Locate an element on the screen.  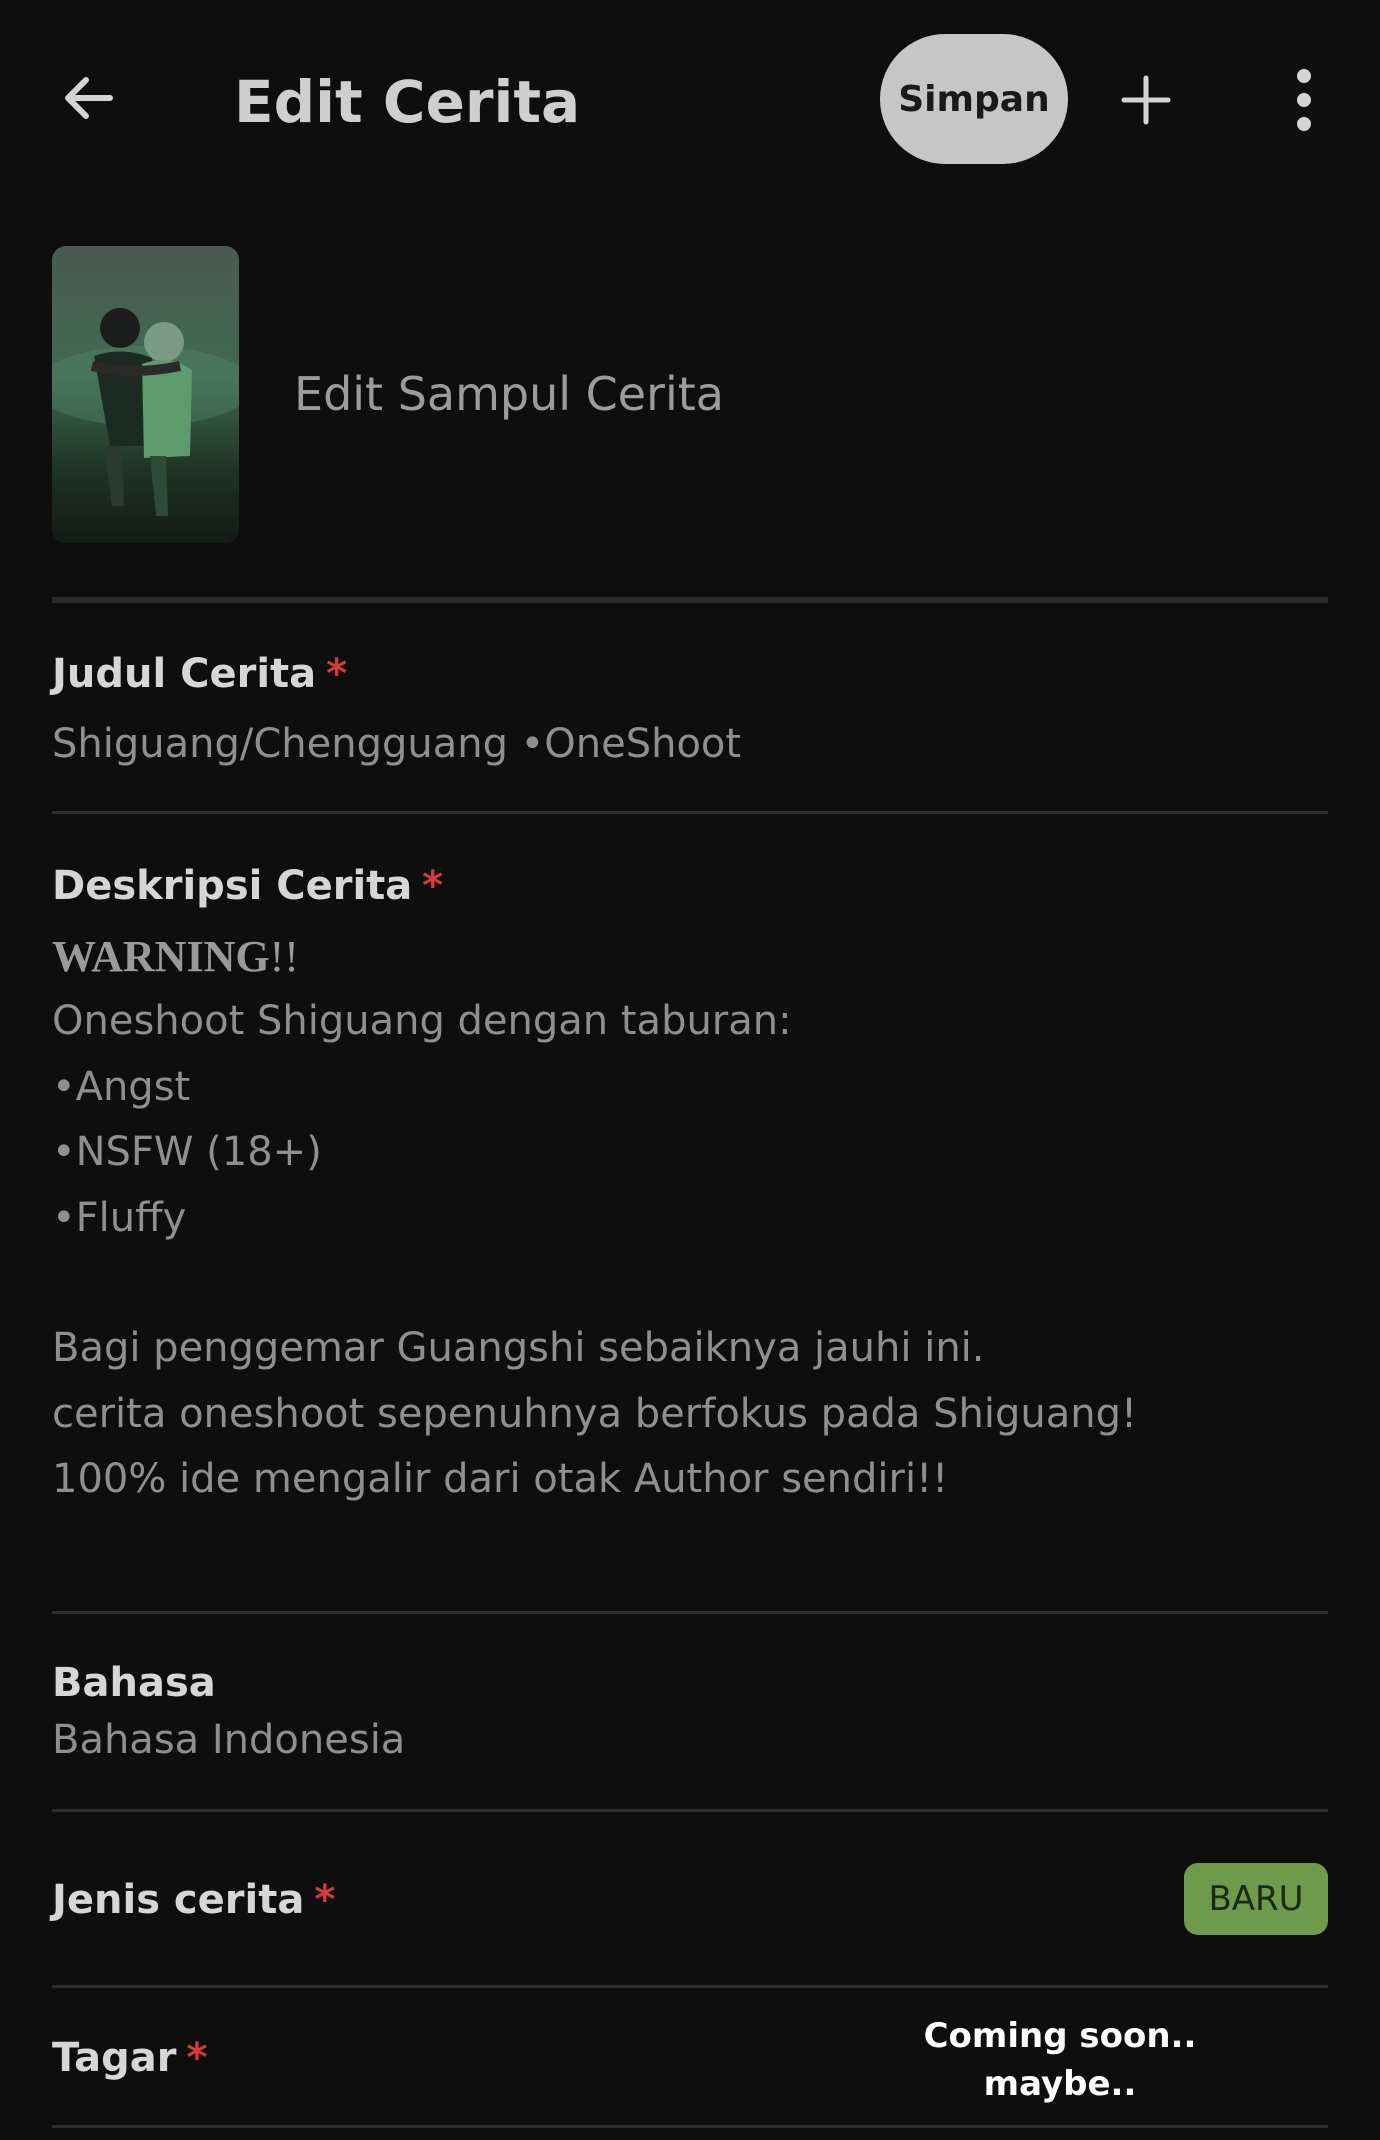
description-field-label: Deskripsi Cerita * is located at coordinates (247, 886).